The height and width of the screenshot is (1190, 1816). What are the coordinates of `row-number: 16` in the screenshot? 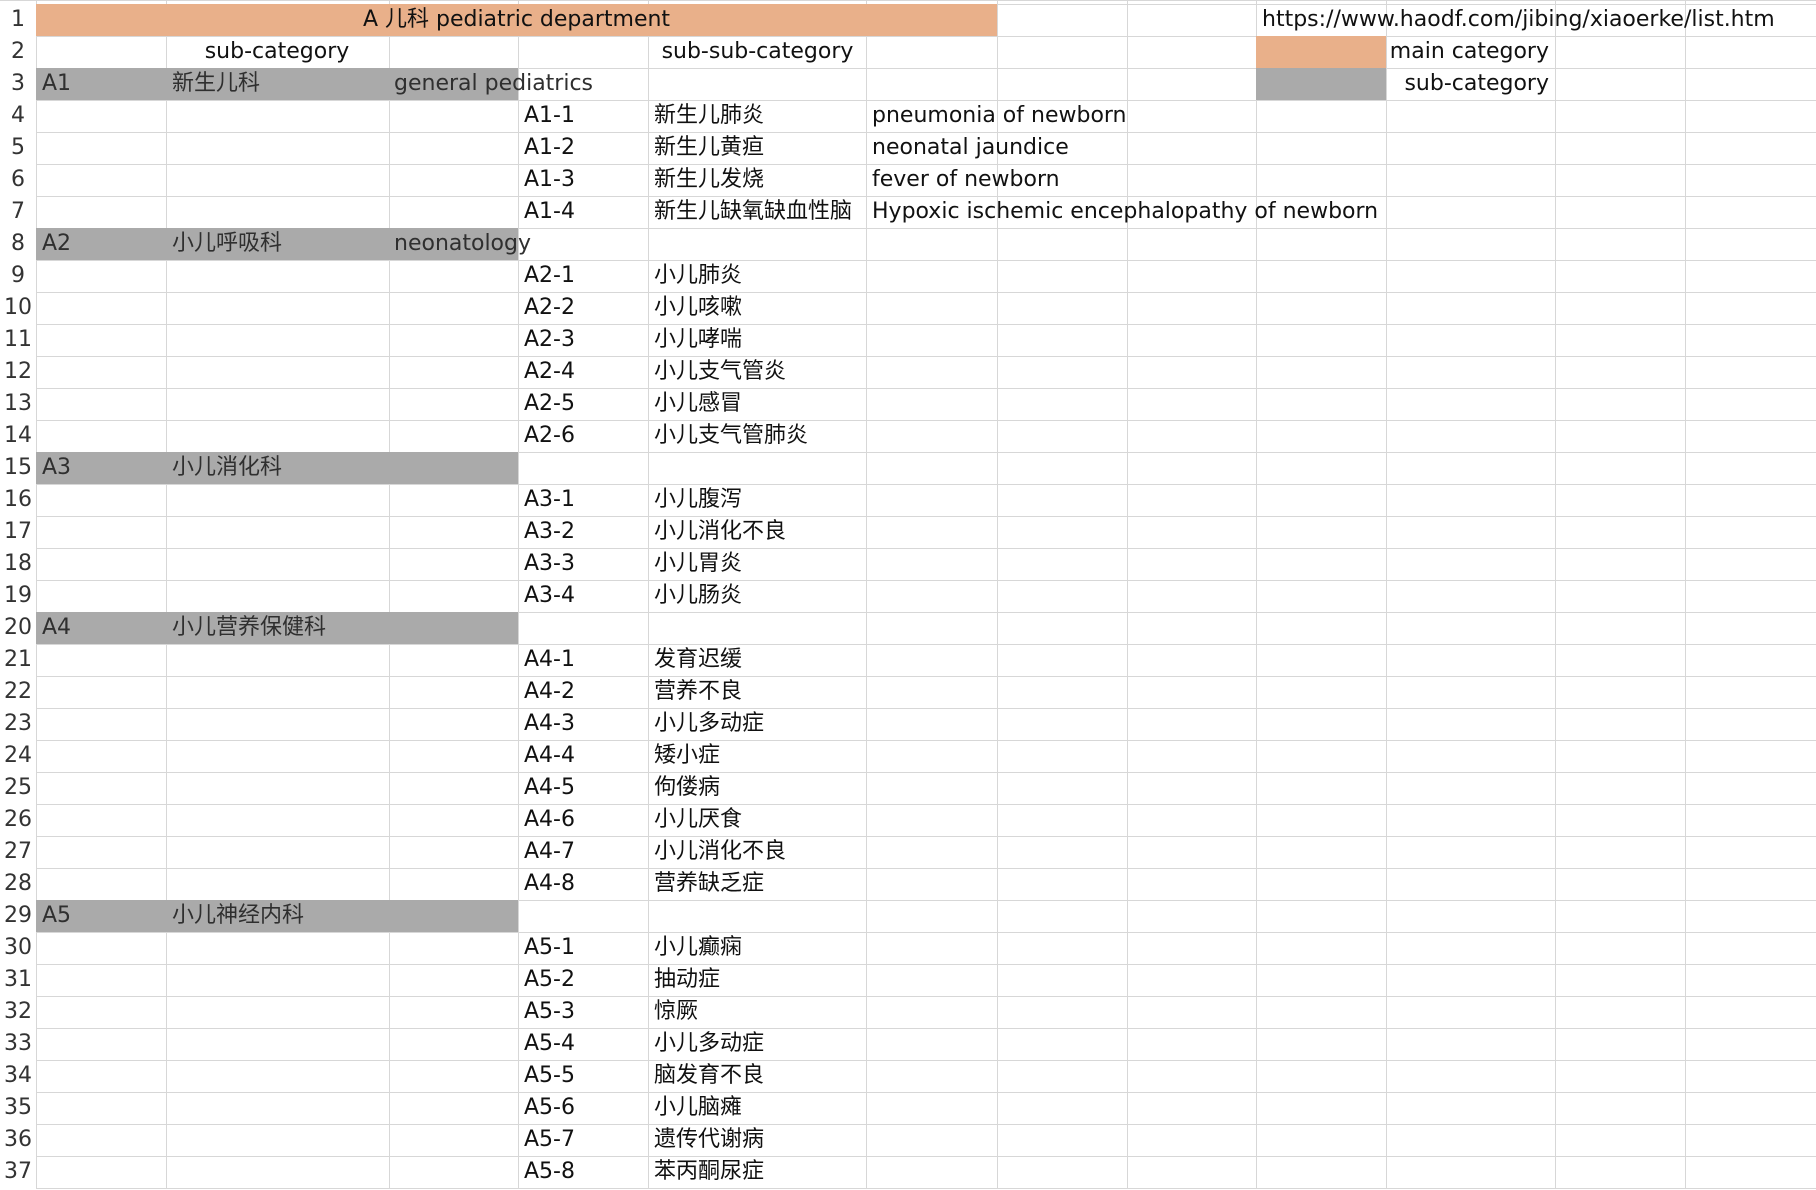 It's located at (18, 500).